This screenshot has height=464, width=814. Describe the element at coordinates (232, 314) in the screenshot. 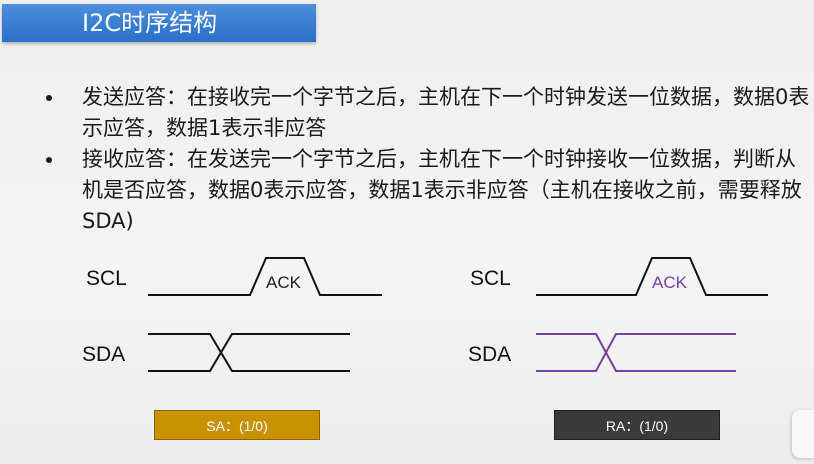

I see `timing-diagram-send-ack: SCL ACK SDA` at that location.